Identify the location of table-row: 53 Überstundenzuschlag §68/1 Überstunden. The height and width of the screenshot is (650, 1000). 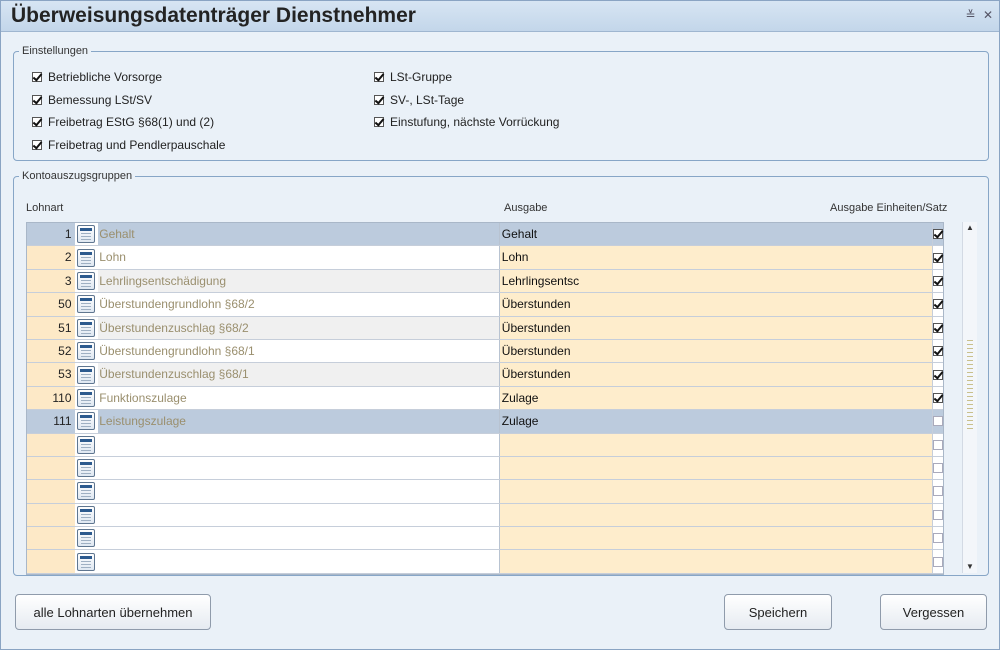
(485, 375).